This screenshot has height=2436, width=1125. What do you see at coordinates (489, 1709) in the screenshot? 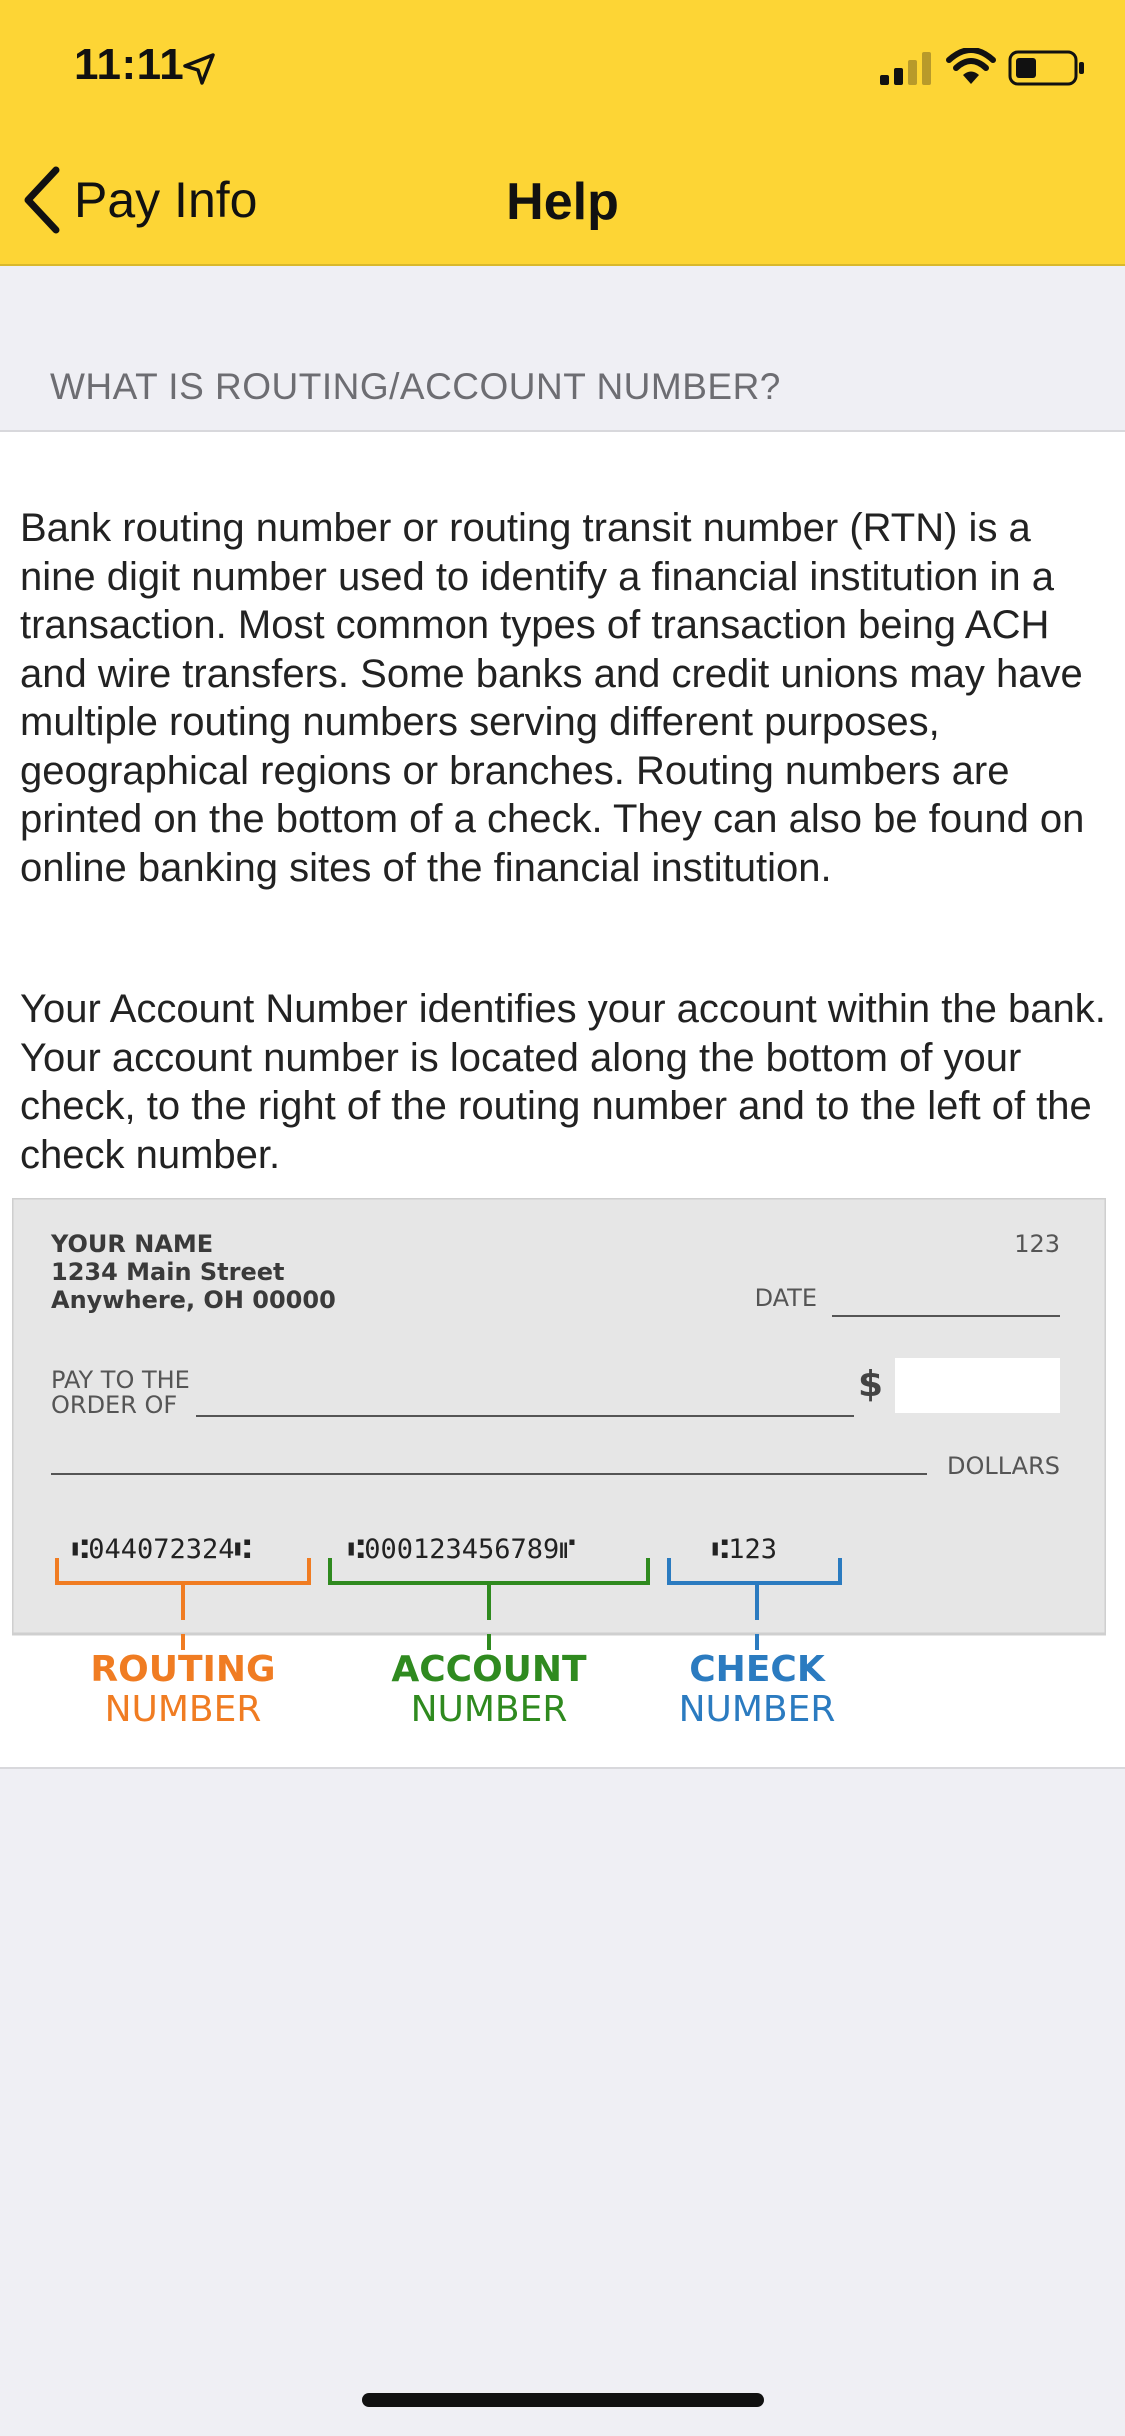
I see `account-label-line-2: NUMBER` at bounding box center [489, 1709].